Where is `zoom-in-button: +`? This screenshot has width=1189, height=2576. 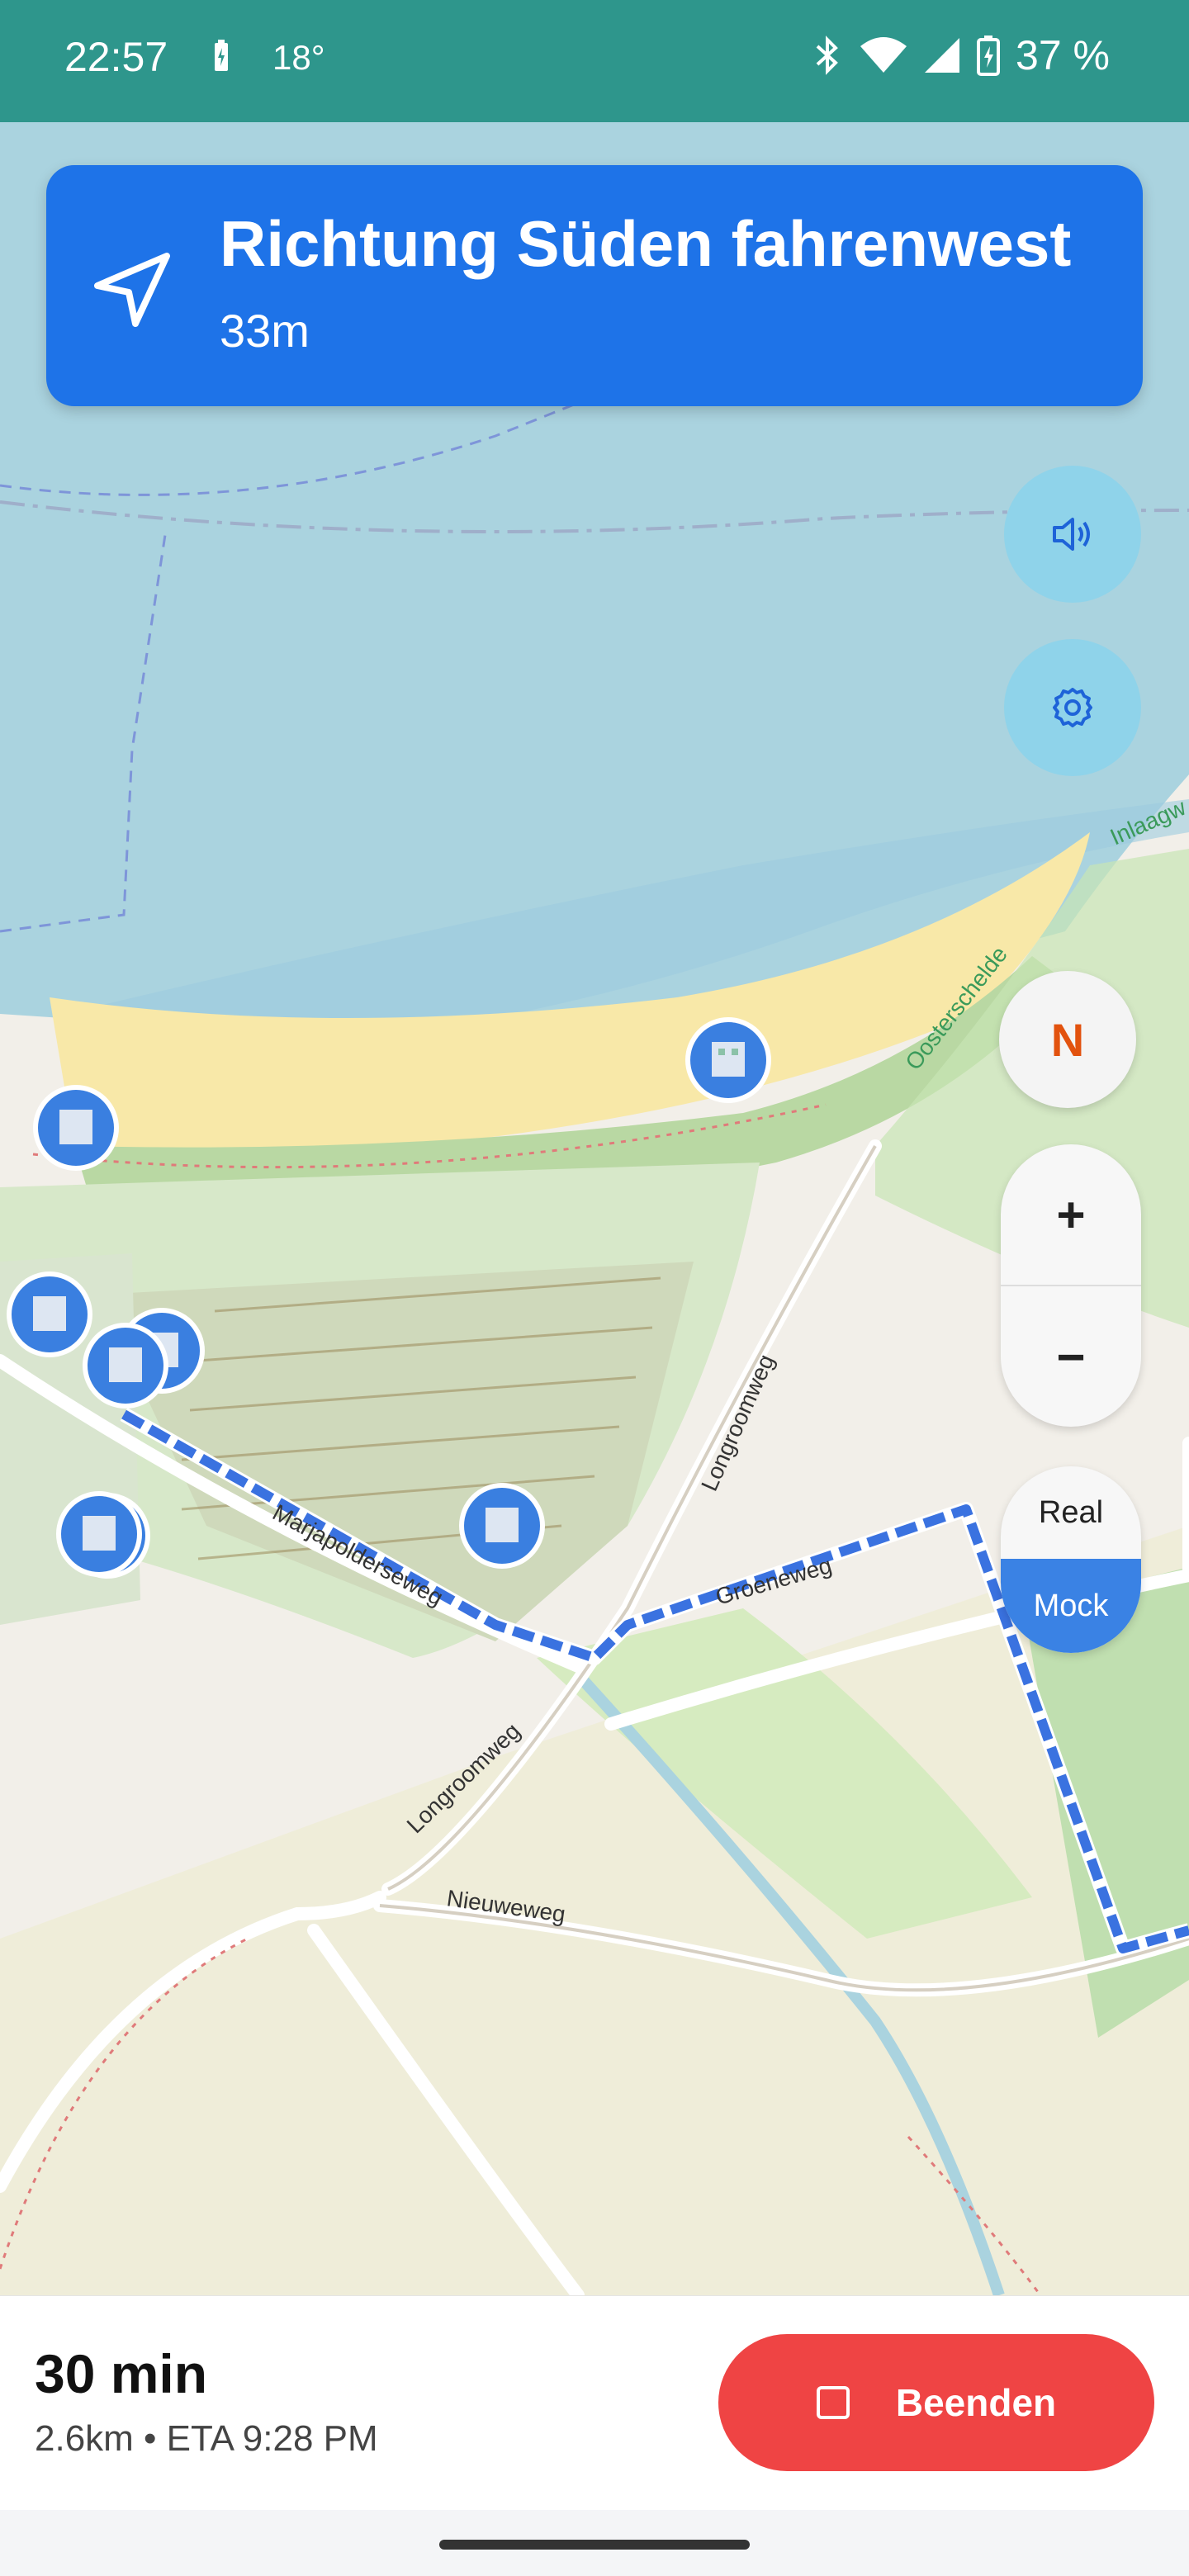
zoom-in-button: + is located at coordinates (1071, 1214).